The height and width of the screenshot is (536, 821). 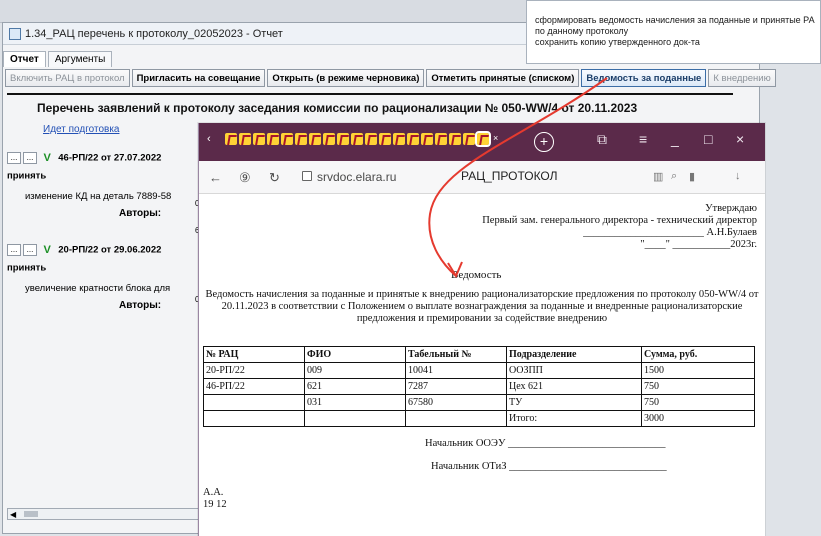 I want to click on statement-heading: Ведомость, so click(x=476, y=275).